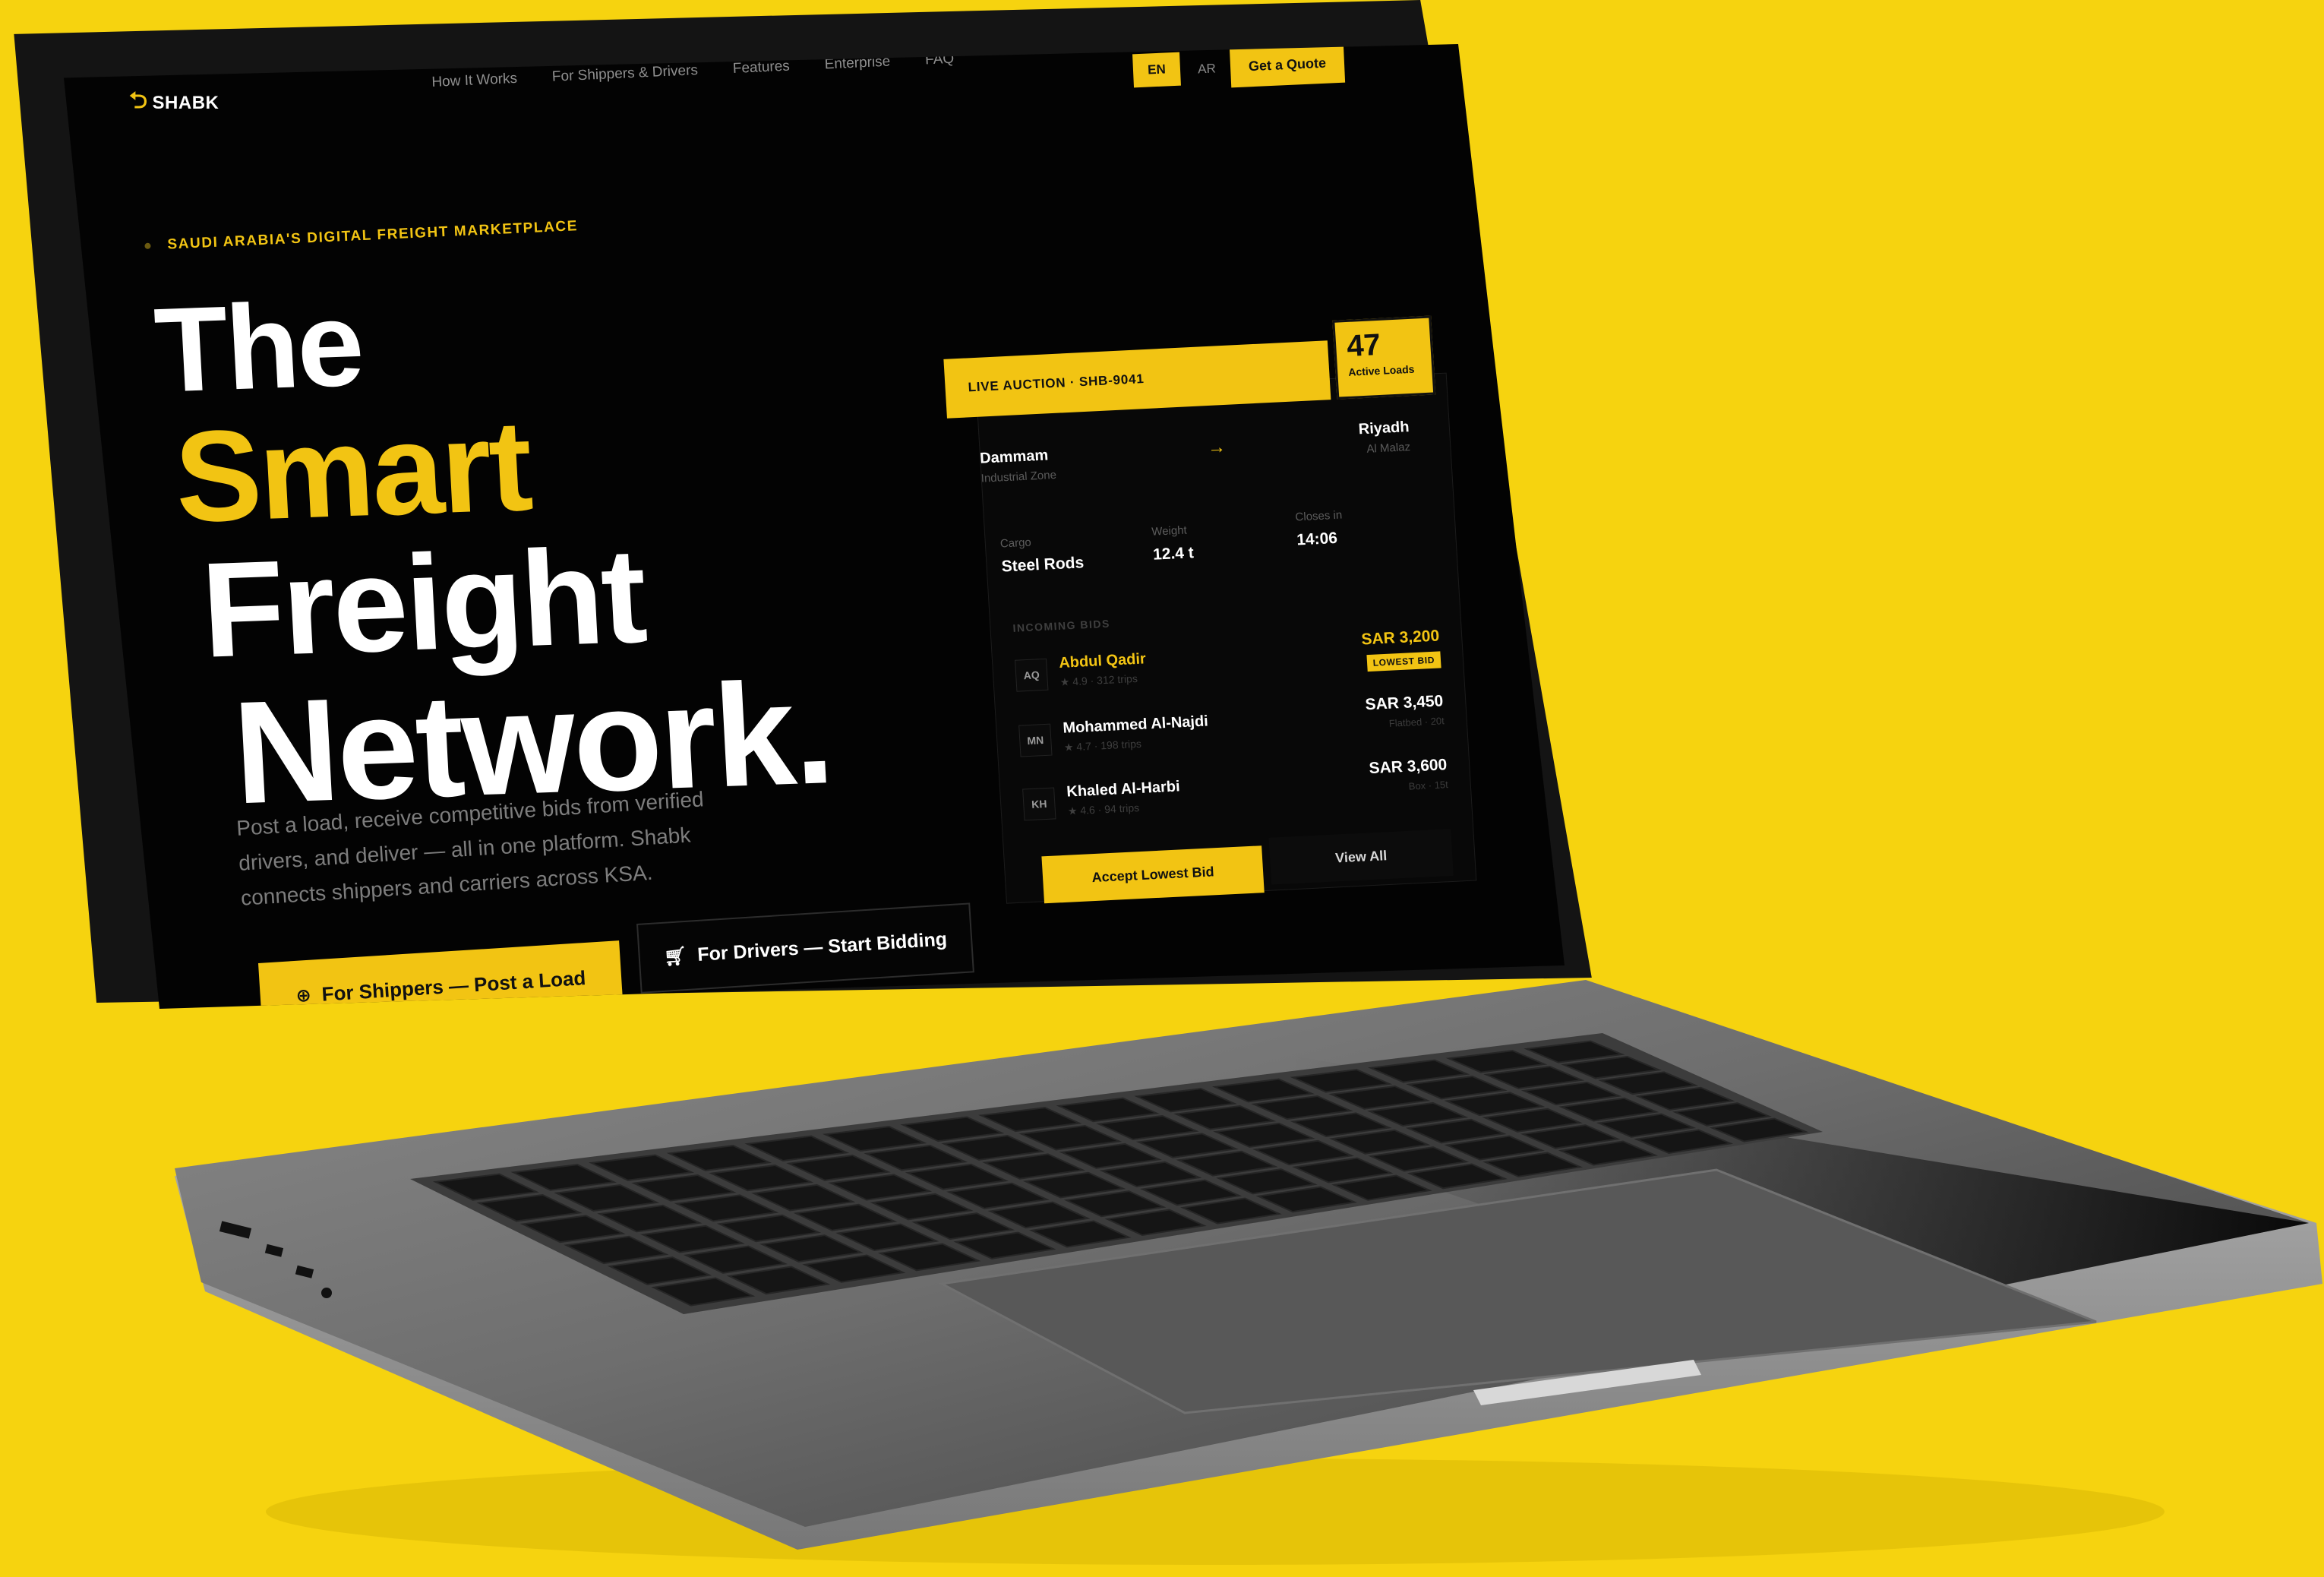 The height and width of the screenshot is (1577, 2324). What do you see at coordinates (1384, 357) in the screenshot?
I see `active-loads-badge: 47 Active Loads` at bounding box center [1384, 357].